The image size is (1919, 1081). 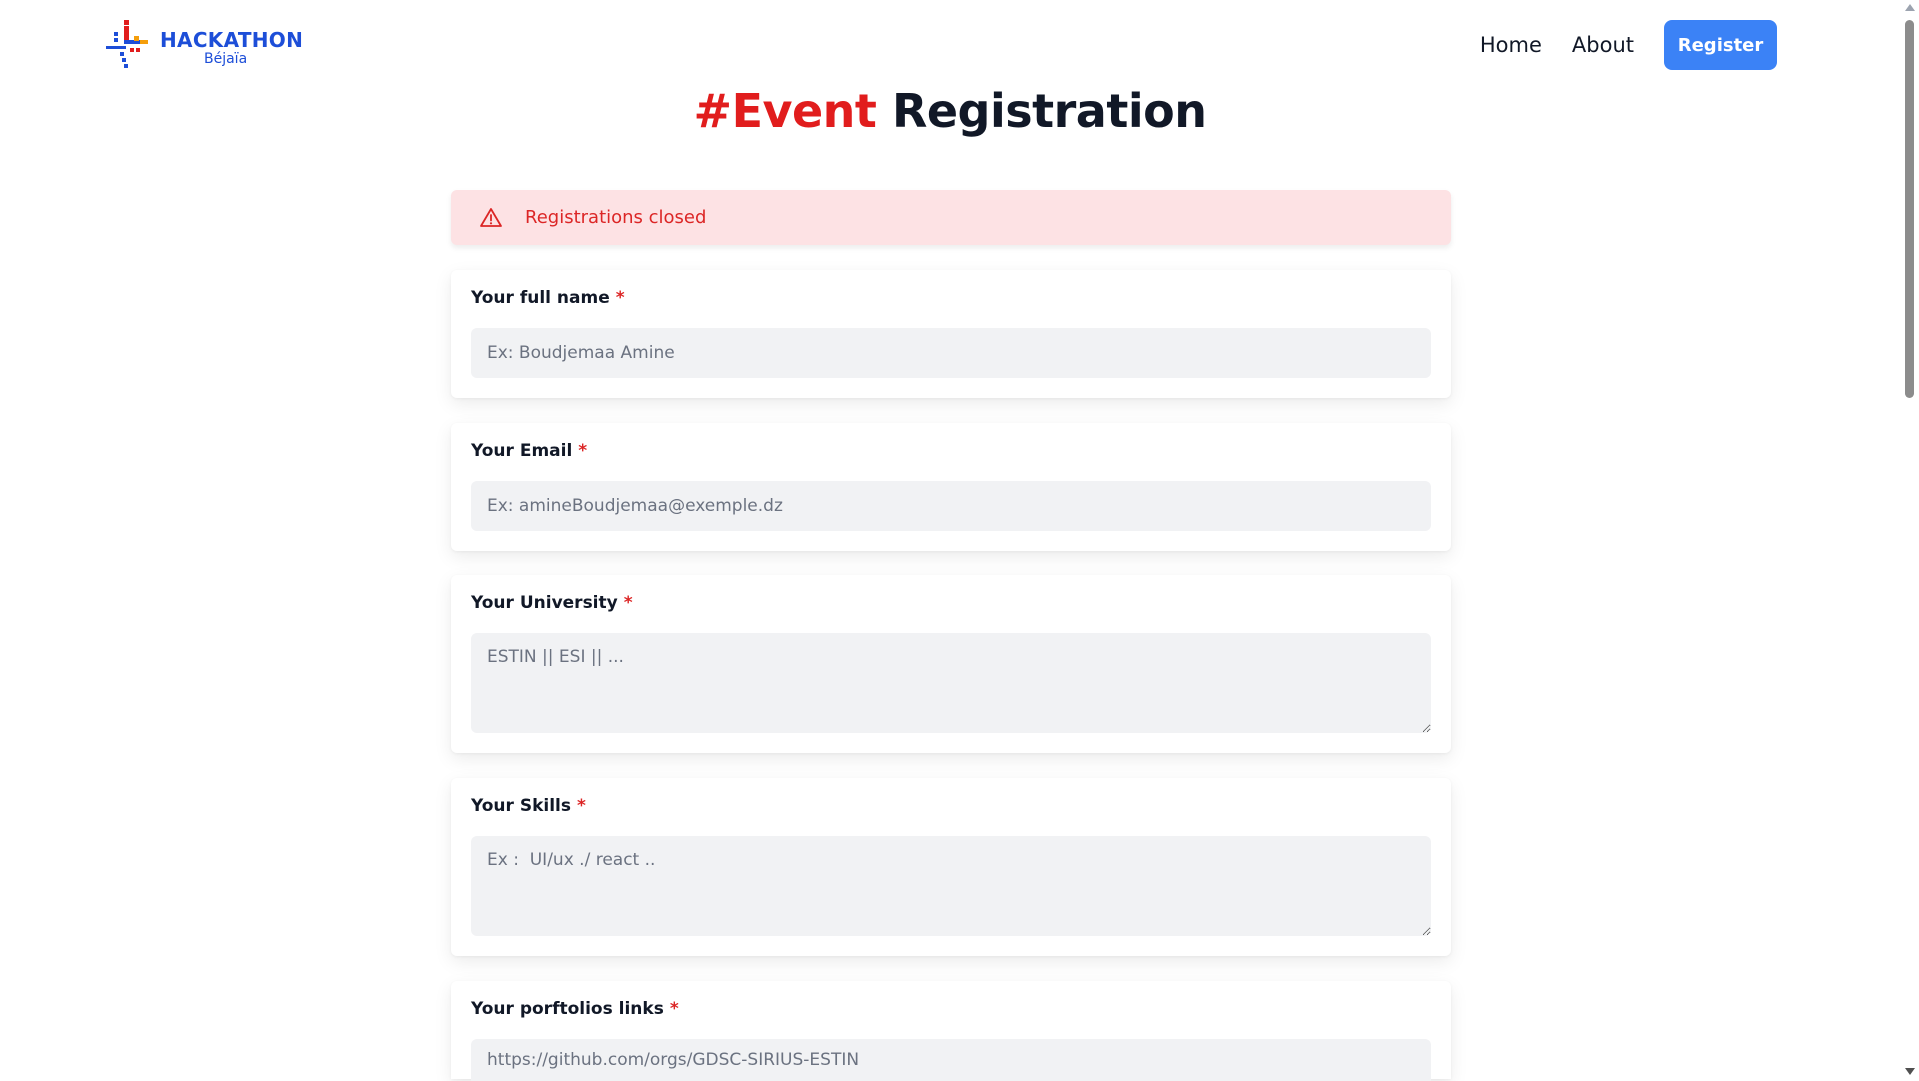 I want to click on portfolio-label: Your porftolios links *, so click(x=575, y=1009).